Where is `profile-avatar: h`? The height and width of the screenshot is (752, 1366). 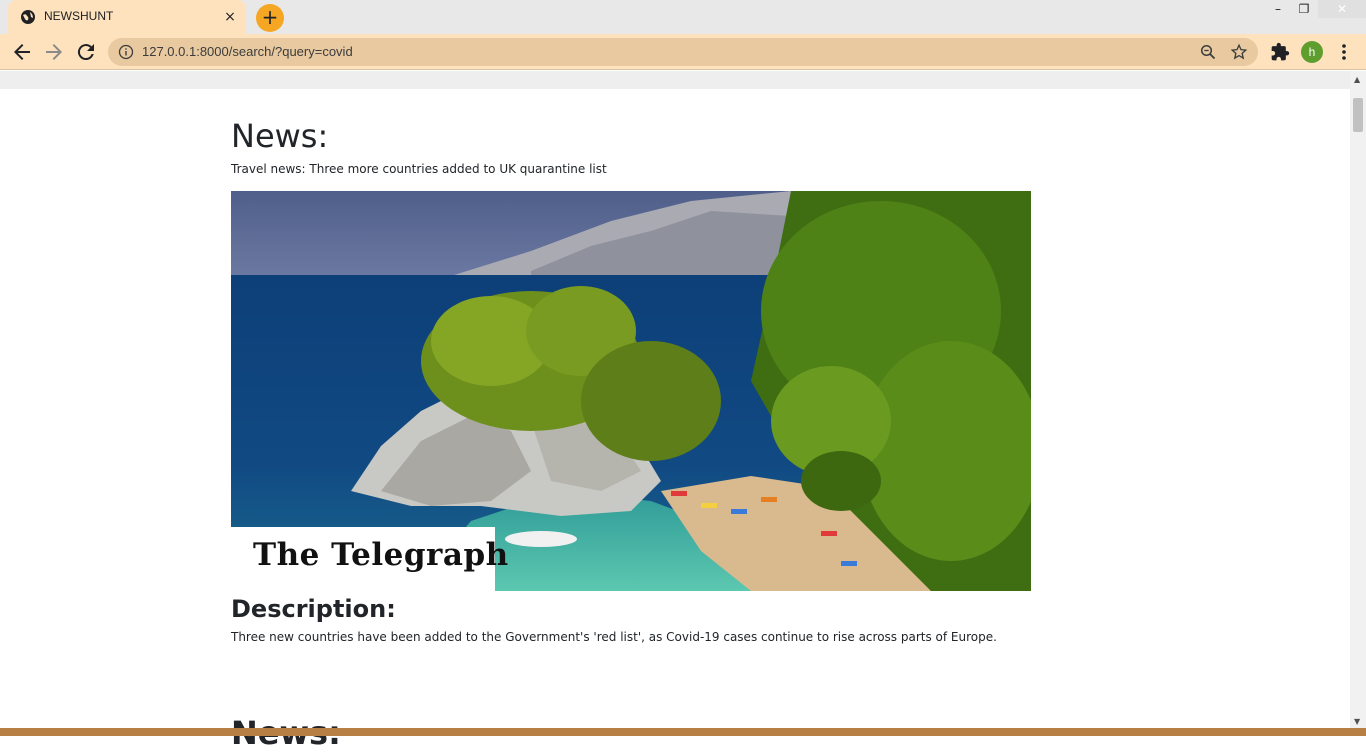
profile-avatar: h is located at coordinates (1312, 52).